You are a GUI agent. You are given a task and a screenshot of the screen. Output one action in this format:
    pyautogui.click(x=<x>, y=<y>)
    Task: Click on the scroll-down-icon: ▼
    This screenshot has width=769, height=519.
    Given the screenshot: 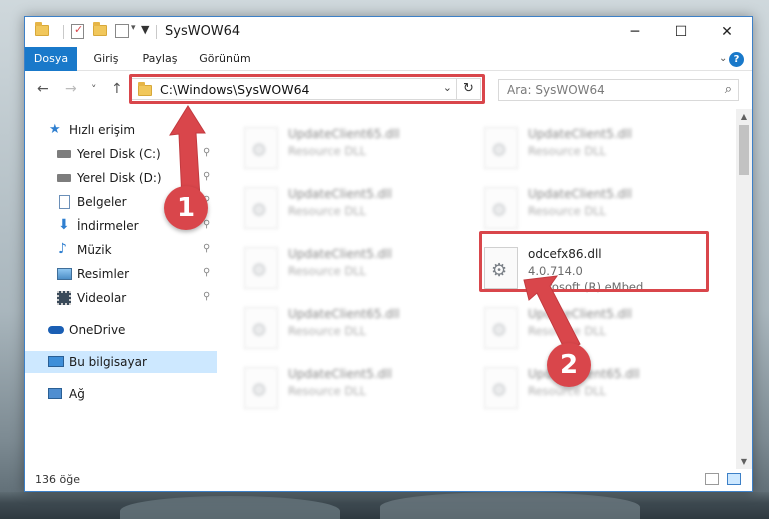 What is the action you would take?
    pyautogui.click(x=744, y=461)
    